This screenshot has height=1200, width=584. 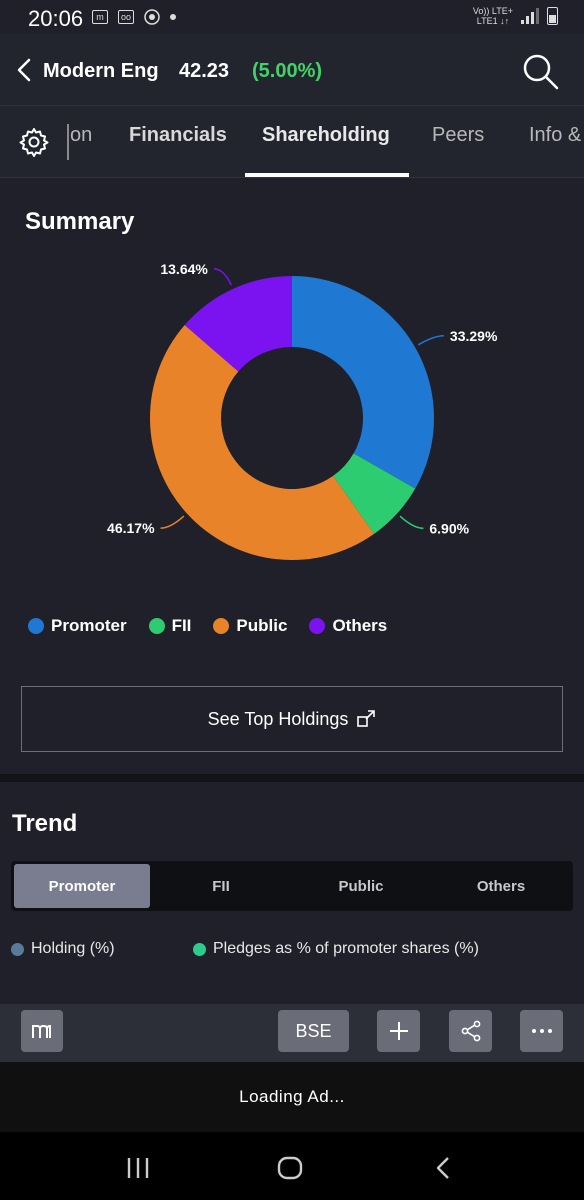 I want to click on trend-legend-holding: Holding (%), so click(x=63, y=949).